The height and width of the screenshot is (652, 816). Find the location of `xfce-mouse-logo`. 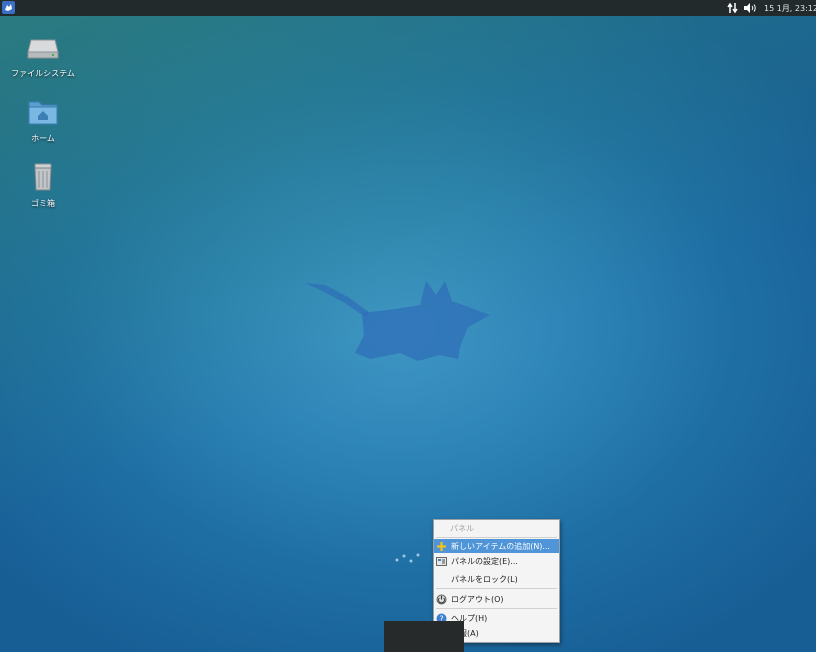

xfce-mouse-logo is located at coordinates (397, 321).